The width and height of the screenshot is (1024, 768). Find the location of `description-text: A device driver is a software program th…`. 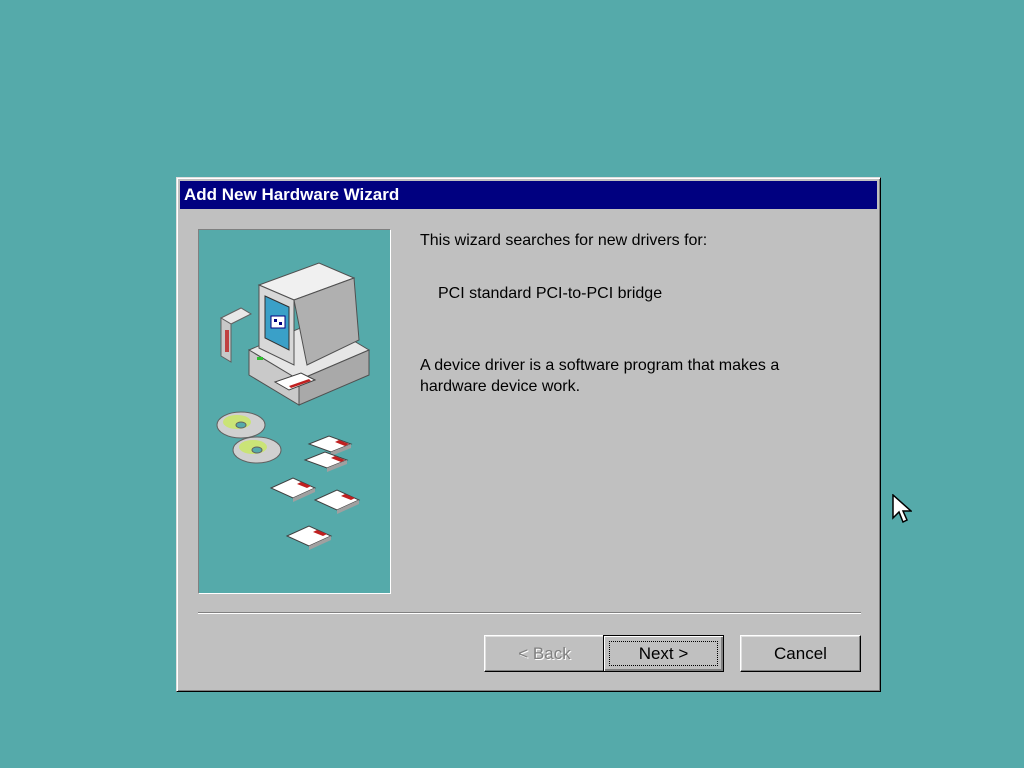

description-text: A device driver is a software program th… is located at coordinates (600, 376).